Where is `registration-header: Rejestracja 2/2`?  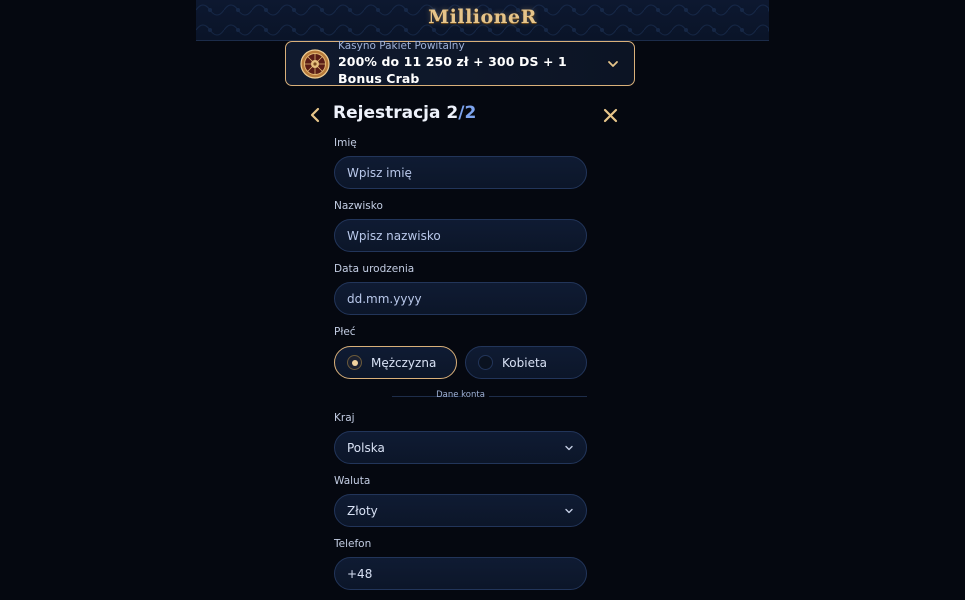
registration-header: Rejestracja 2/2 is located at coordinates (464, 115).